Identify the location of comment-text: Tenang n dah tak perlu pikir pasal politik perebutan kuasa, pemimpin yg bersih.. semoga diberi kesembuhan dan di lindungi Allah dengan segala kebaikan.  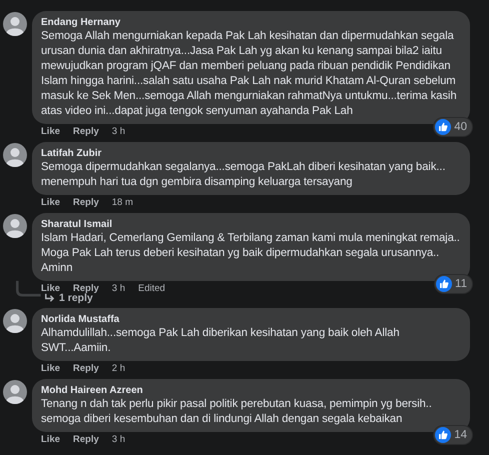
(237, 412).